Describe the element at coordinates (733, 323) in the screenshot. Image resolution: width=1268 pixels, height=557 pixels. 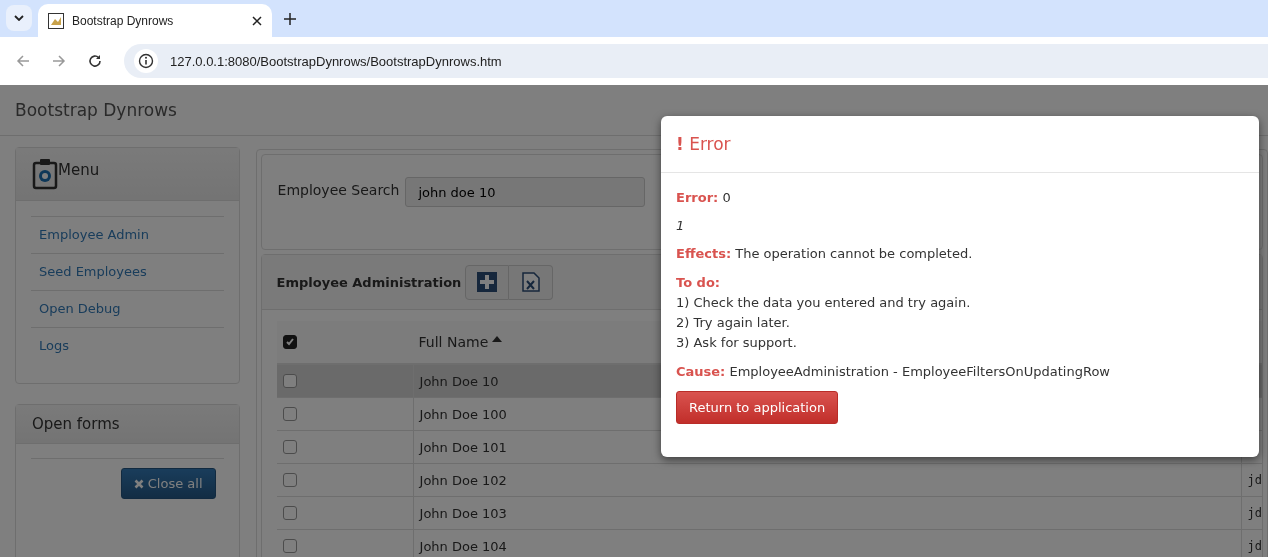
I see `todo-item: 2) Try again later.` at that location.